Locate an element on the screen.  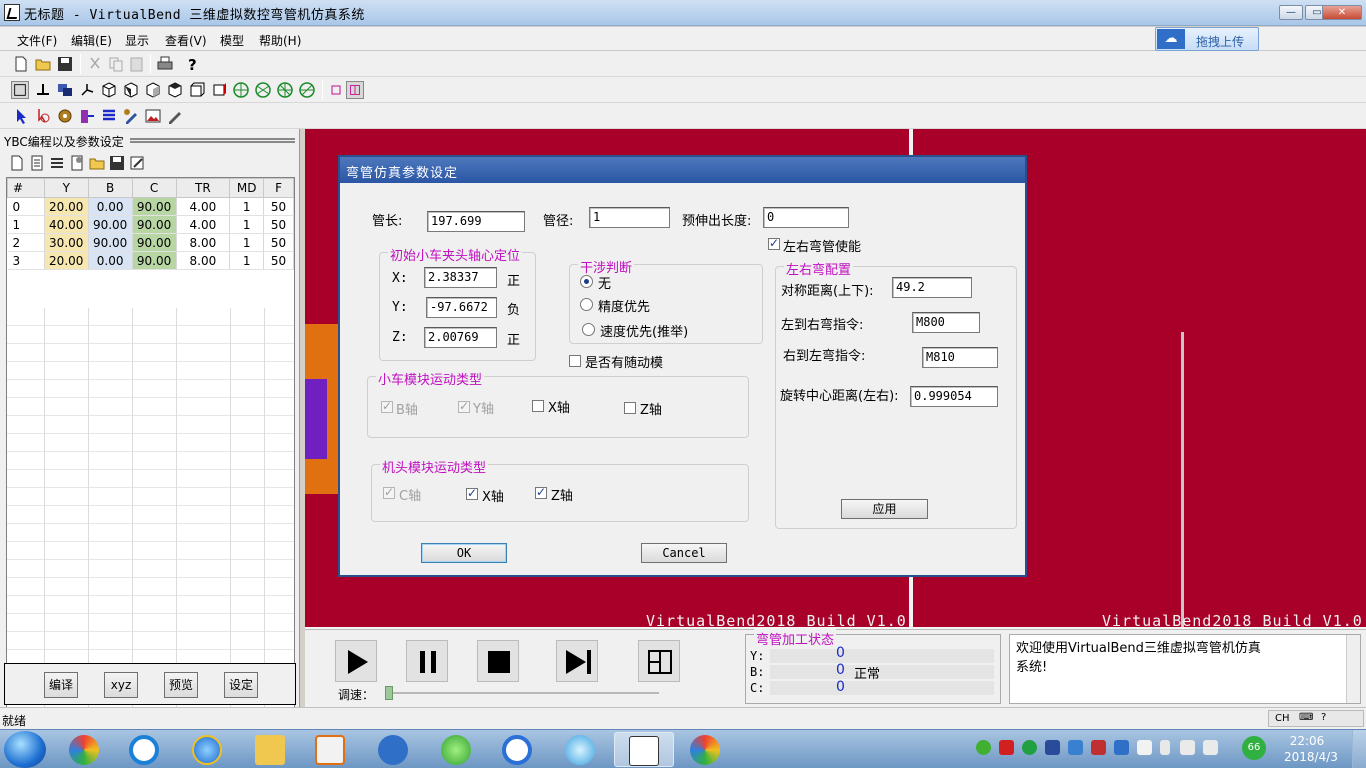
reset-button is located at coordinates (659, 661).